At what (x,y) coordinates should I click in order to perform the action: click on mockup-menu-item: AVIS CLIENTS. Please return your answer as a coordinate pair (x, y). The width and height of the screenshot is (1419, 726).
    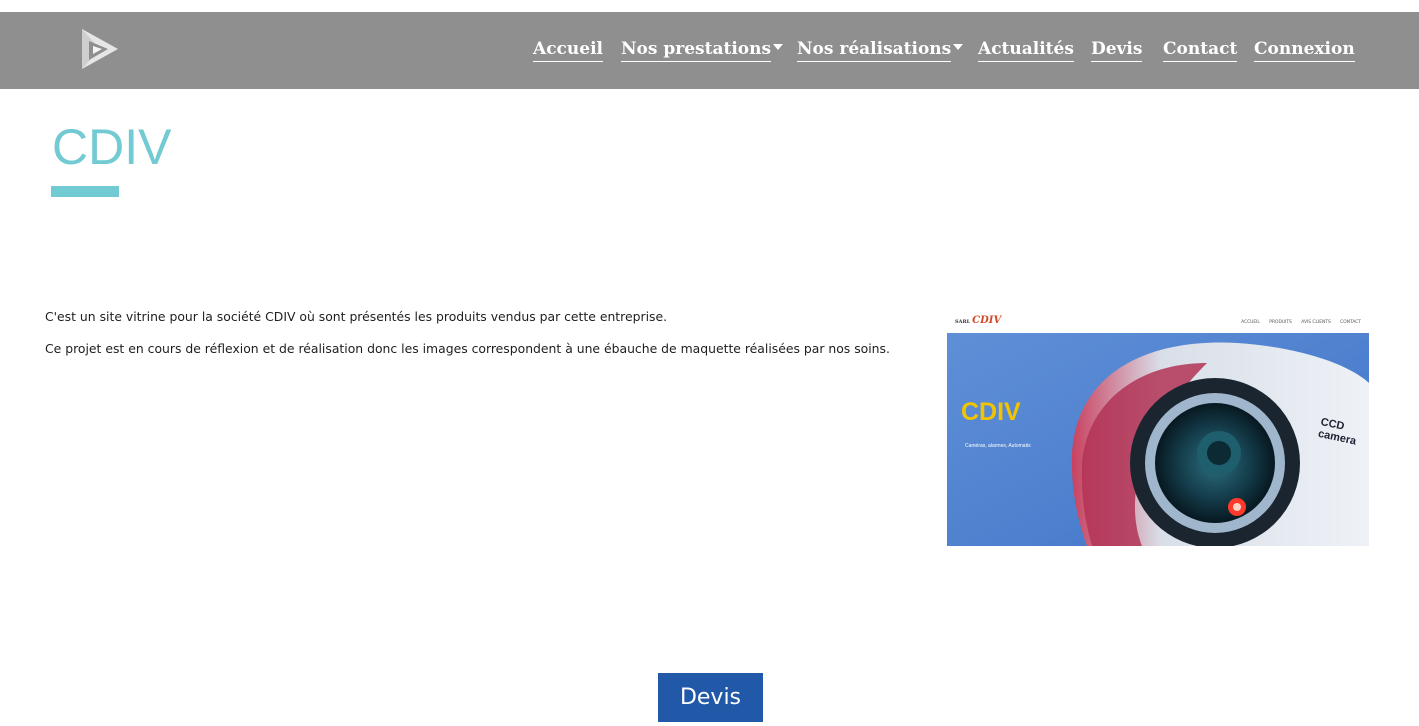
    Looking at the image, I should click on (1316, 322).